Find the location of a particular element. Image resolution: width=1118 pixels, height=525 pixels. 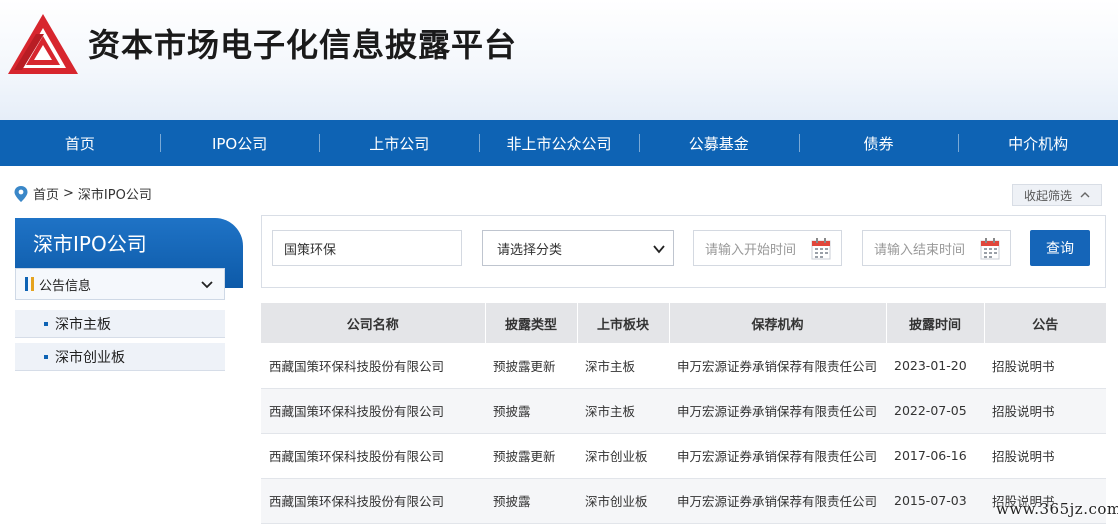

category-select-value: 请选择分类 is located at coordinates (530, 250).